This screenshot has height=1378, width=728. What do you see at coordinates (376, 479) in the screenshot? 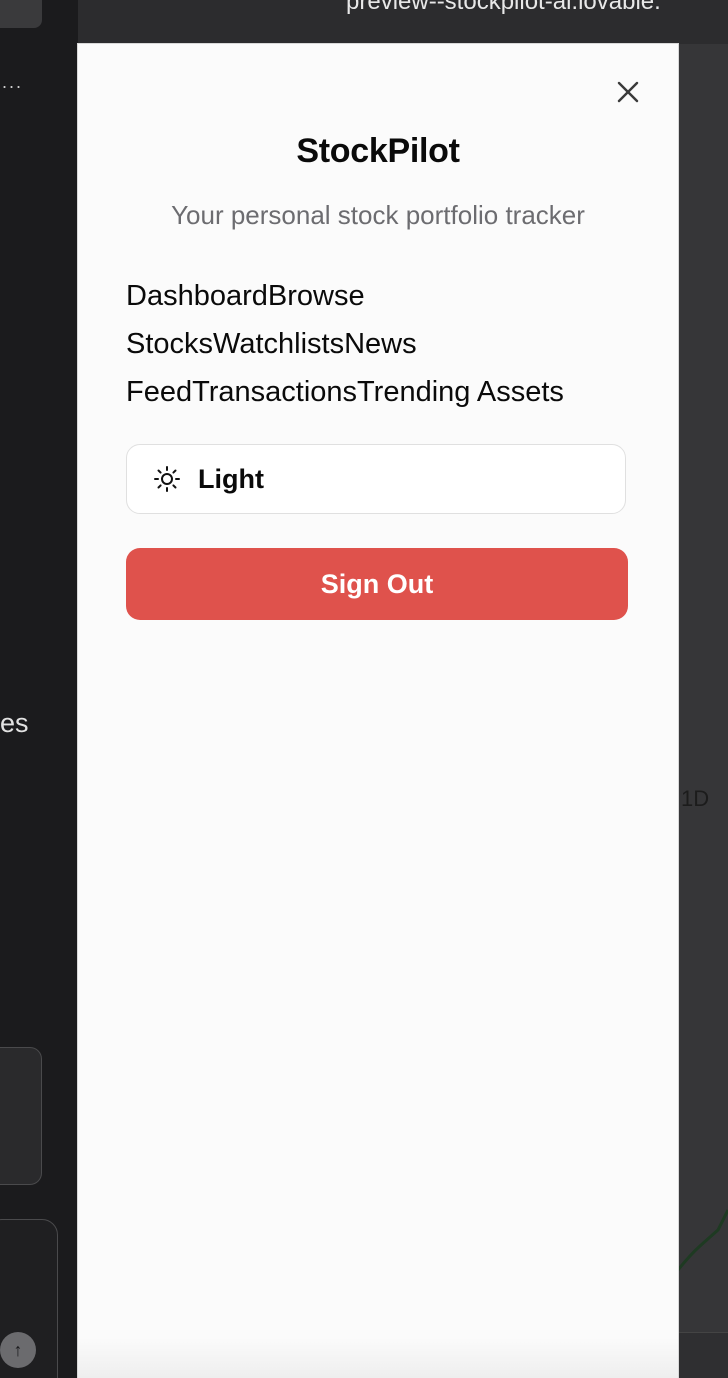
I see `theme-toggle-button: Light` at bounding box center [376, 479].